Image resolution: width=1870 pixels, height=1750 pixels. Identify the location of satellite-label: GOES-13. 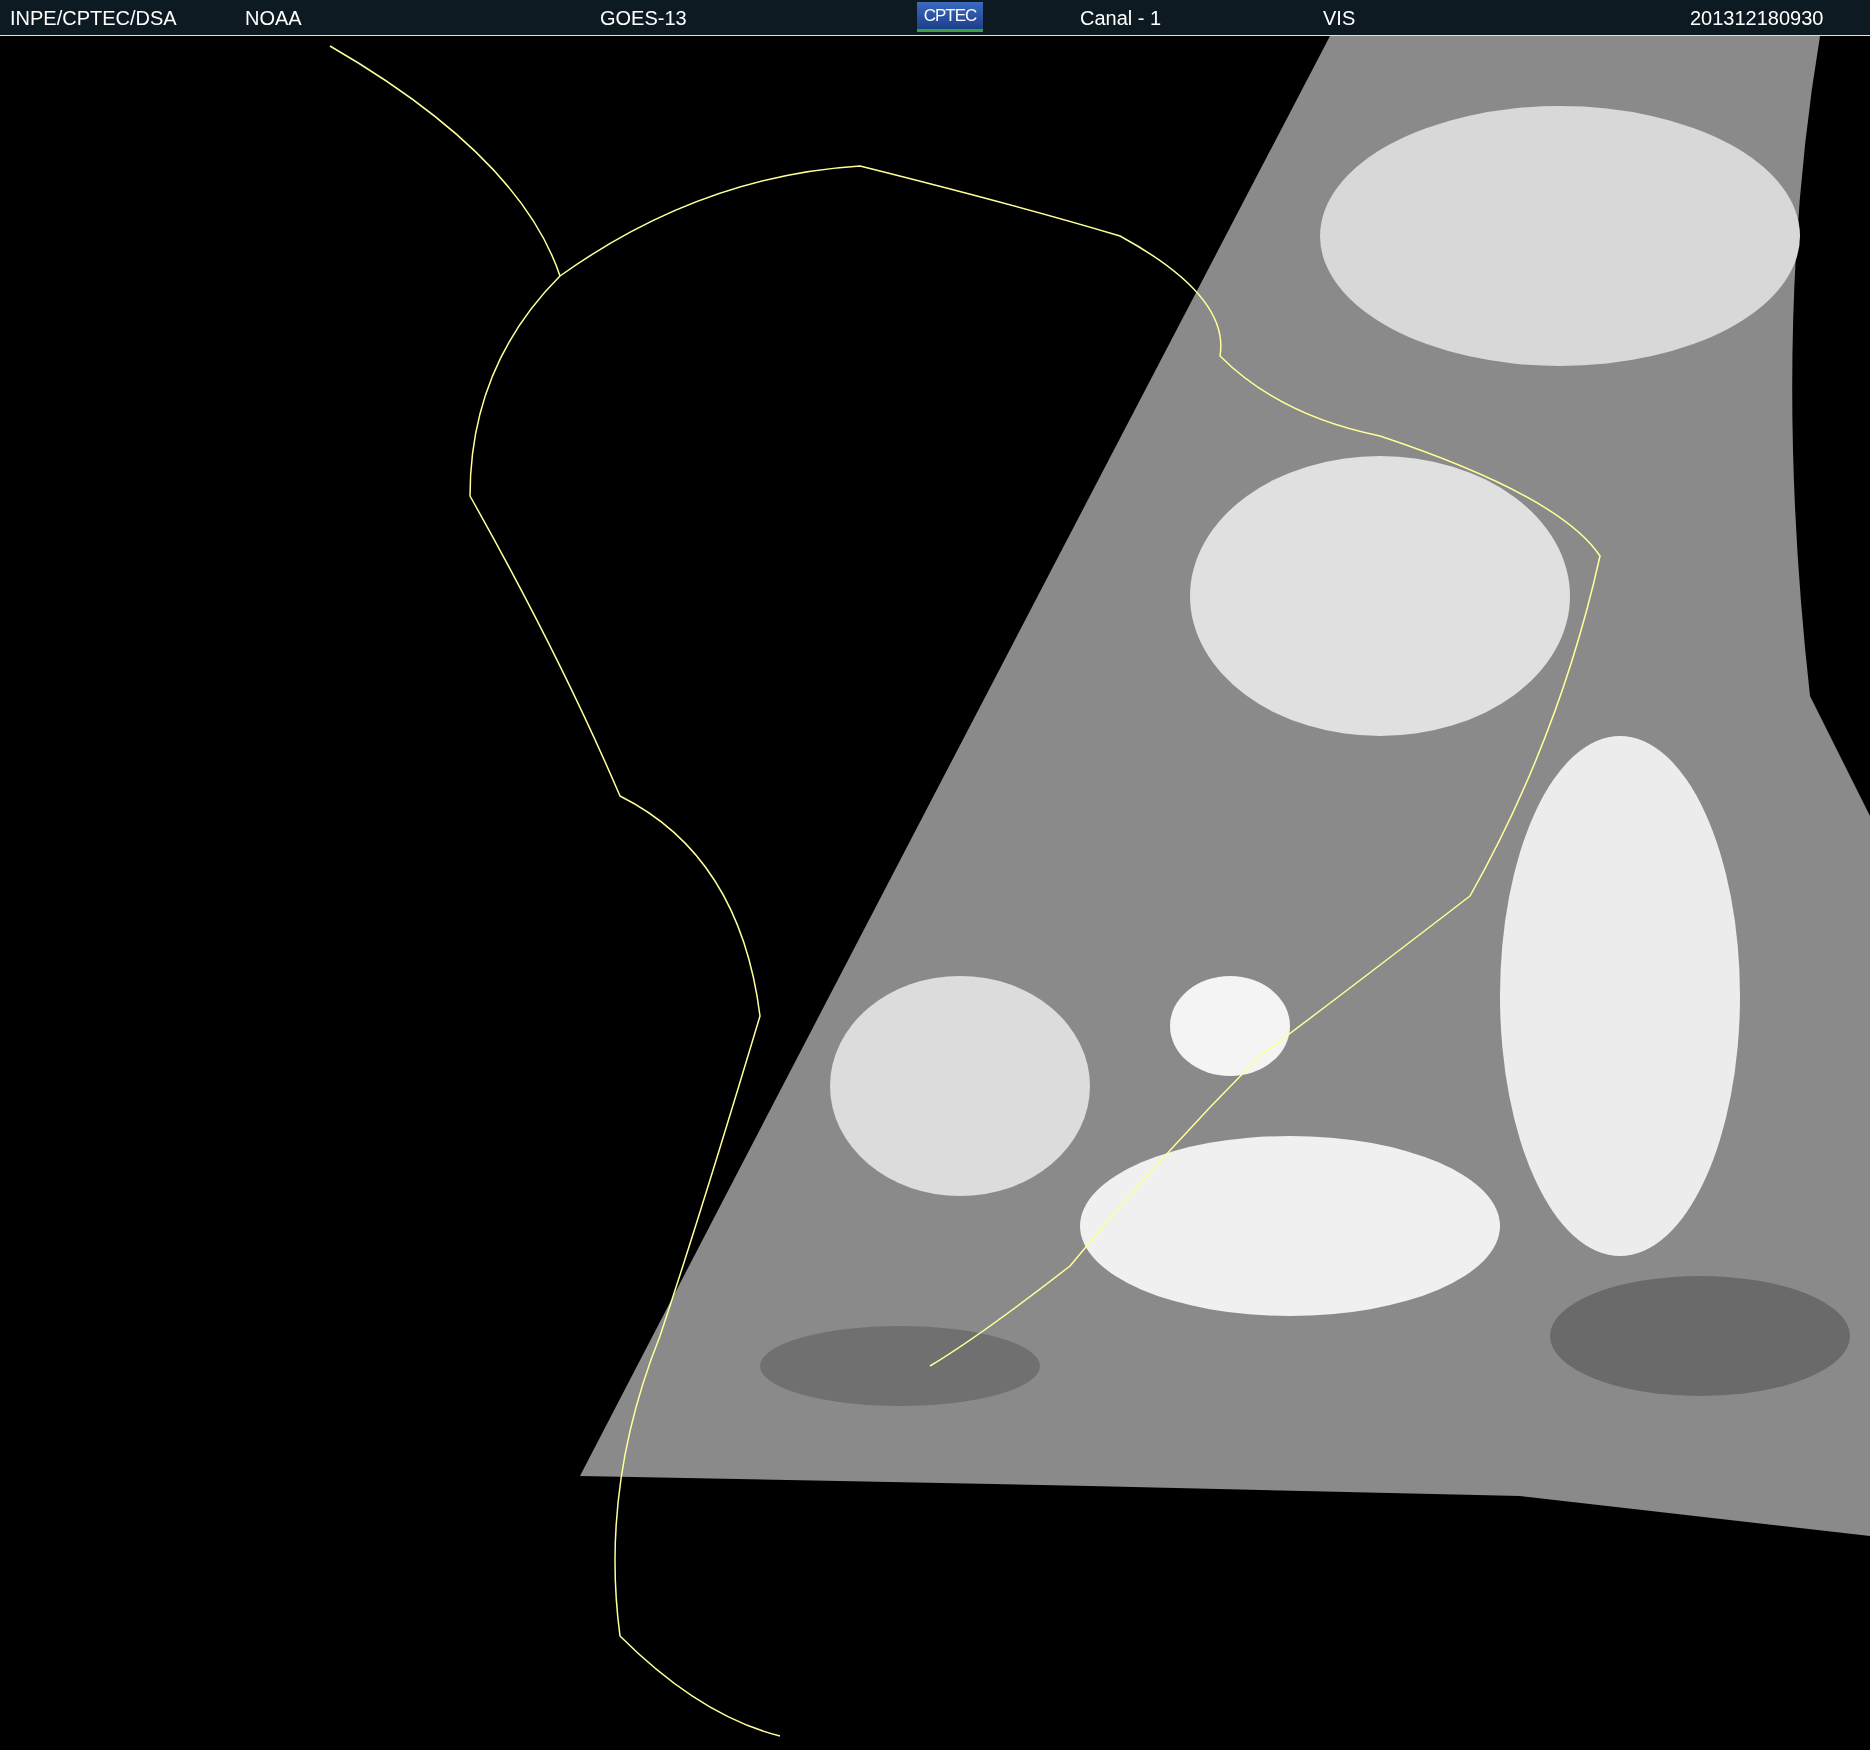
(643, 18).